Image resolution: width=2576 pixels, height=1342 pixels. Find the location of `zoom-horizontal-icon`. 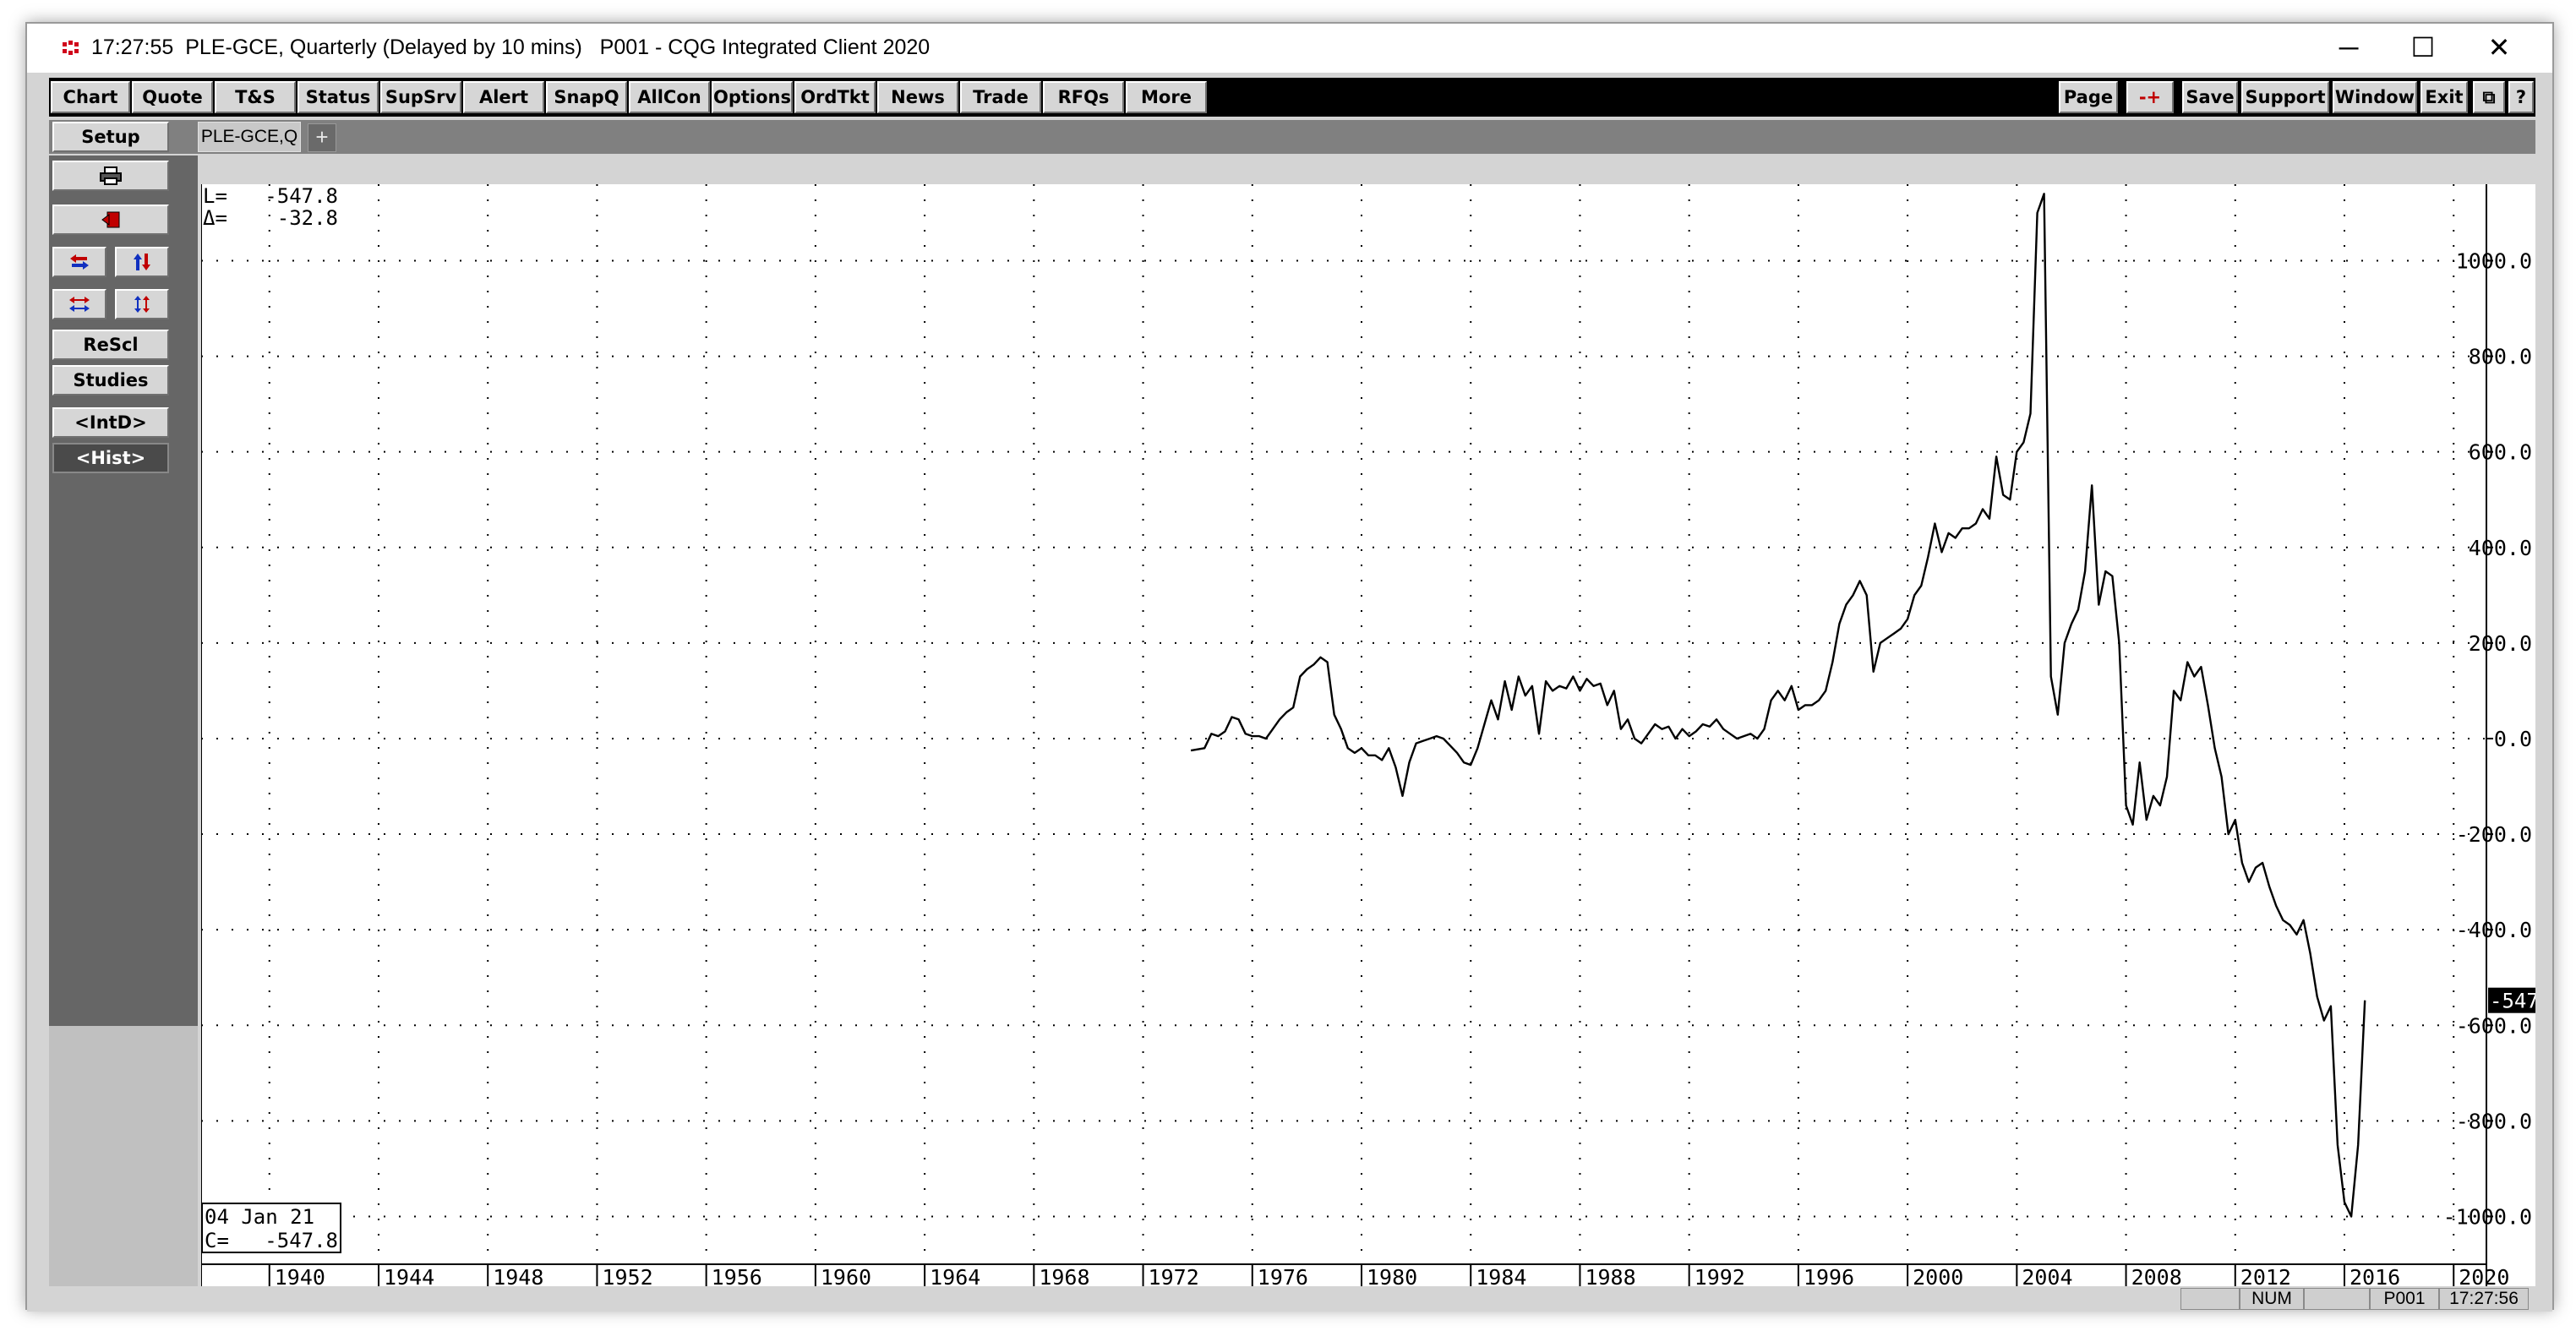

zoom-horizontal-icon is located at coordinates (79, 304).